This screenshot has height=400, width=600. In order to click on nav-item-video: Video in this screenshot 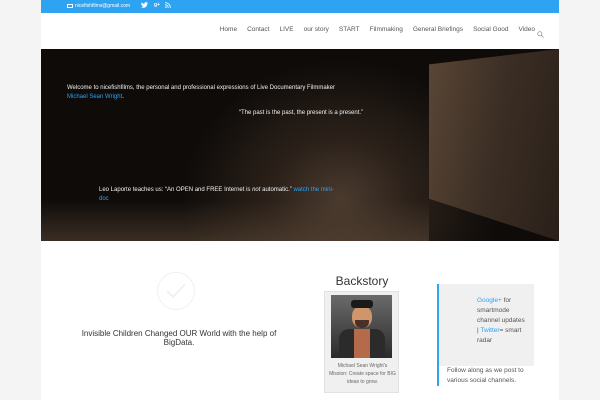, I will do `click(526, 29)`.